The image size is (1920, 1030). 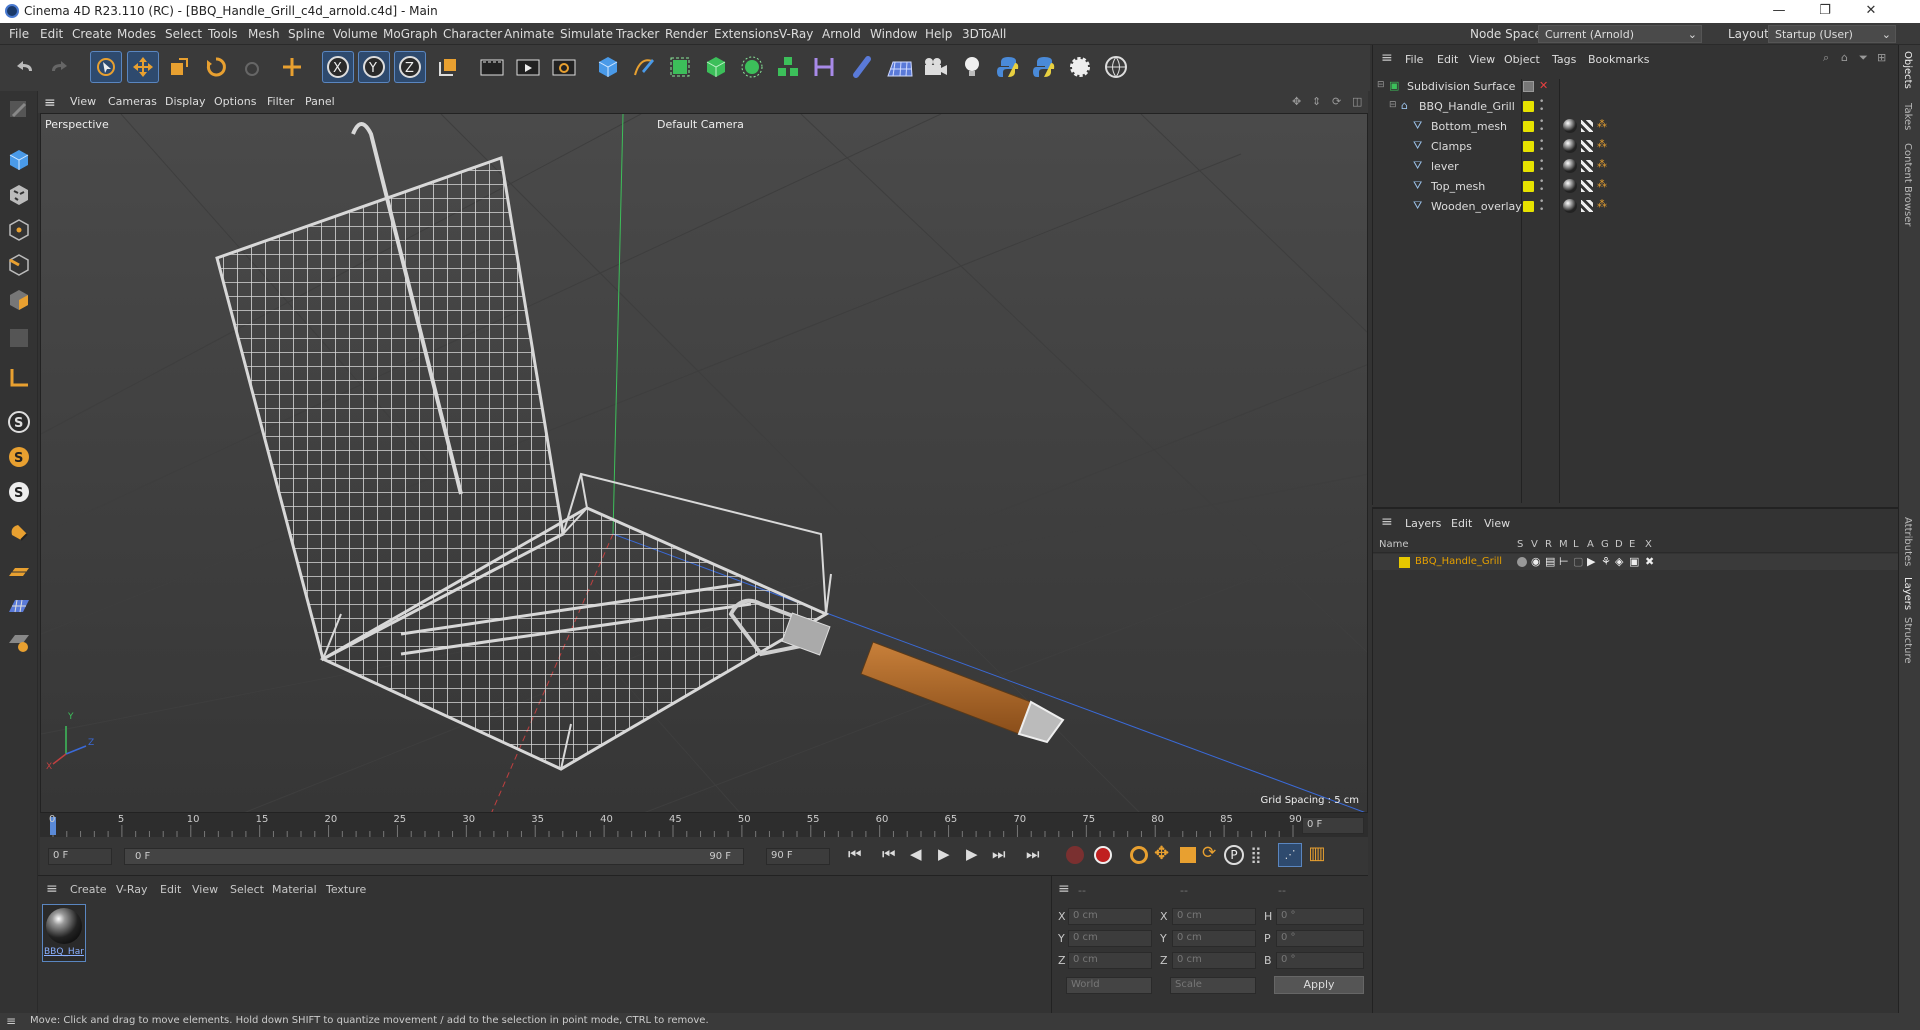 I want to click on object-row-bbq-handle-grill: ⊟ ⌂ BBQ_Handle_Grill • •, so click(x=1636, y=107).